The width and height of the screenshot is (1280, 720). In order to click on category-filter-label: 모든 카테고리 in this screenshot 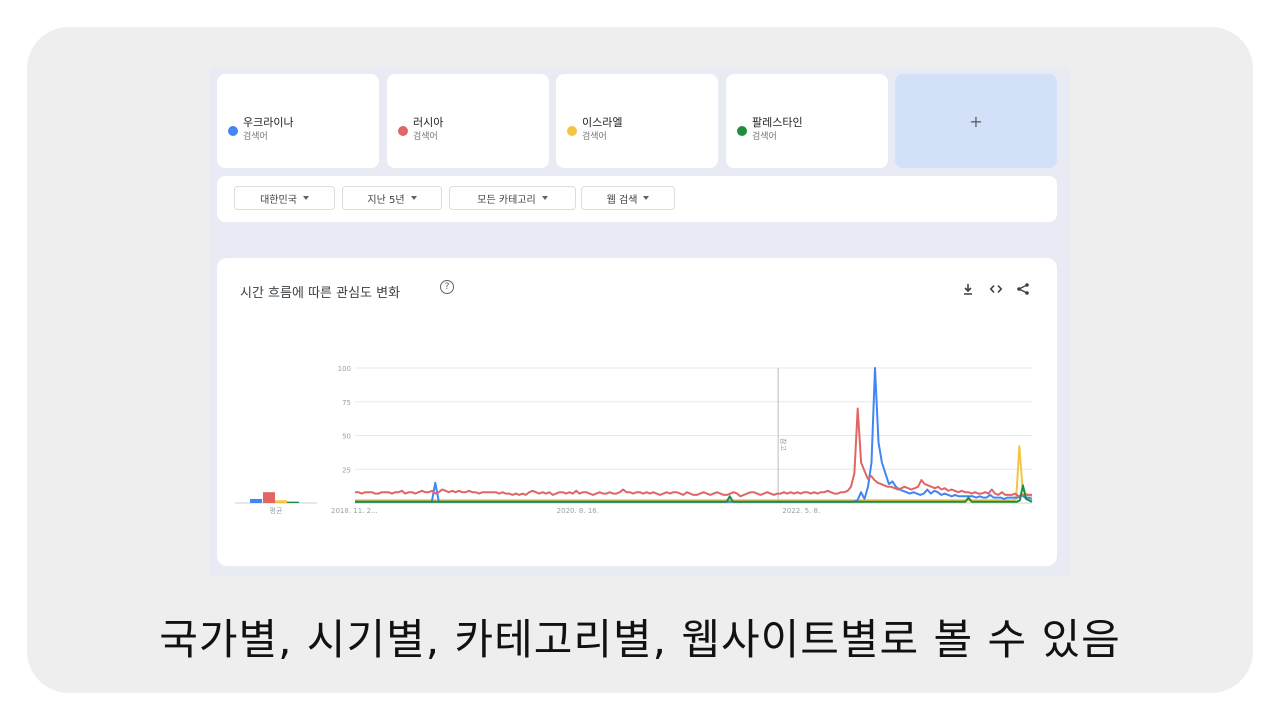, I will do `click(506, 200)`.